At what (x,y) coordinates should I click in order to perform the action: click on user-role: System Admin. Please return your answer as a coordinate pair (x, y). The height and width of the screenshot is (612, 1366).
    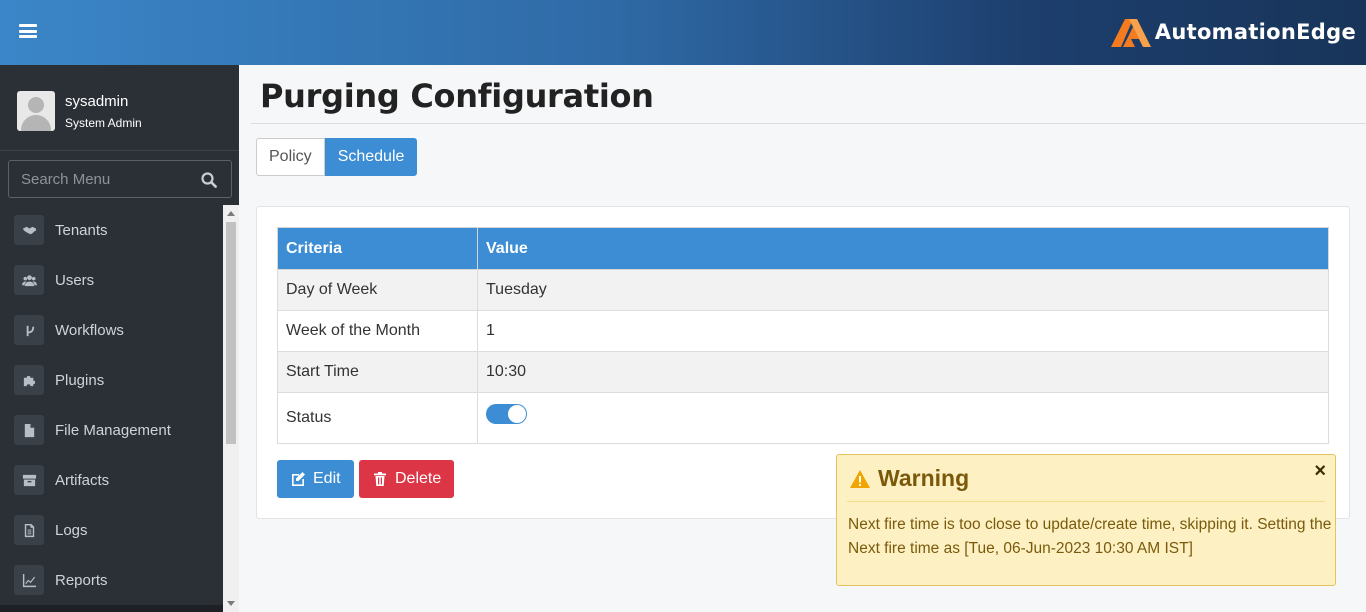
    Looking at the image, I should click on (103, 123).